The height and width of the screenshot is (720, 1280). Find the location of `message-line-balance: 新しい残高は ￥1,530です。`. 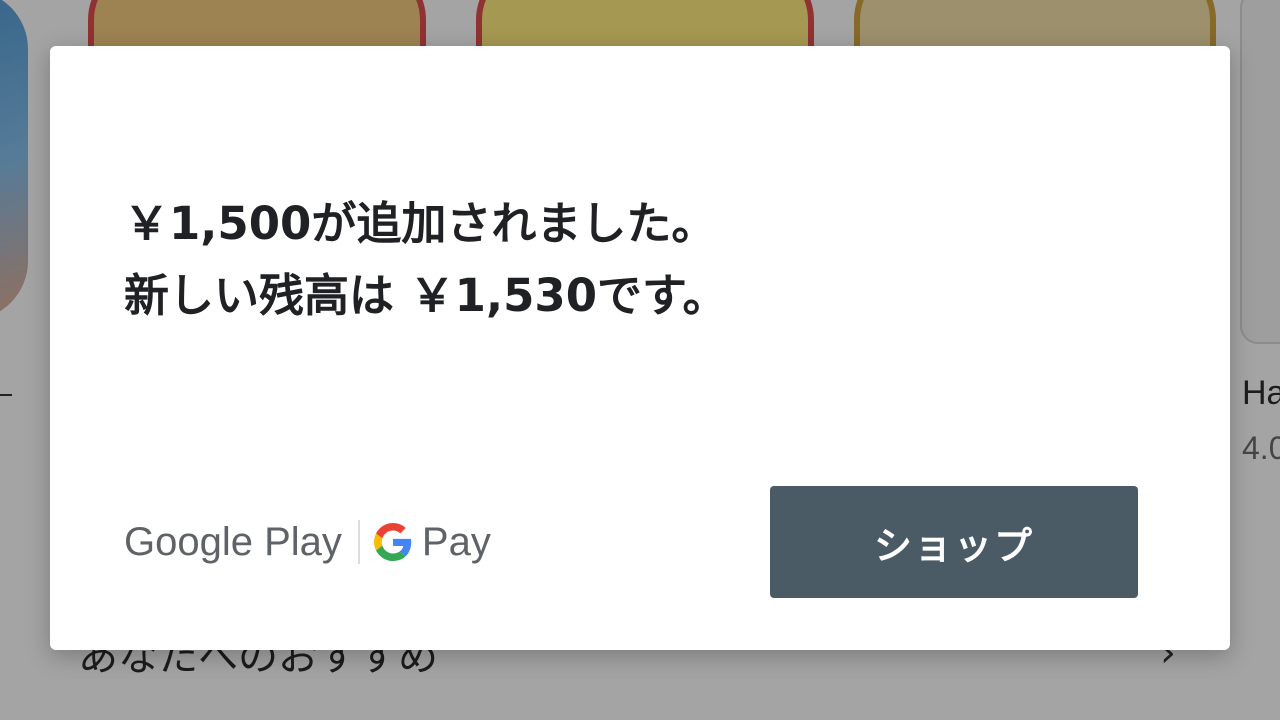

message-line-balance: 新しい残高は ￥1,530です。 is located at coordinates (426, 295).